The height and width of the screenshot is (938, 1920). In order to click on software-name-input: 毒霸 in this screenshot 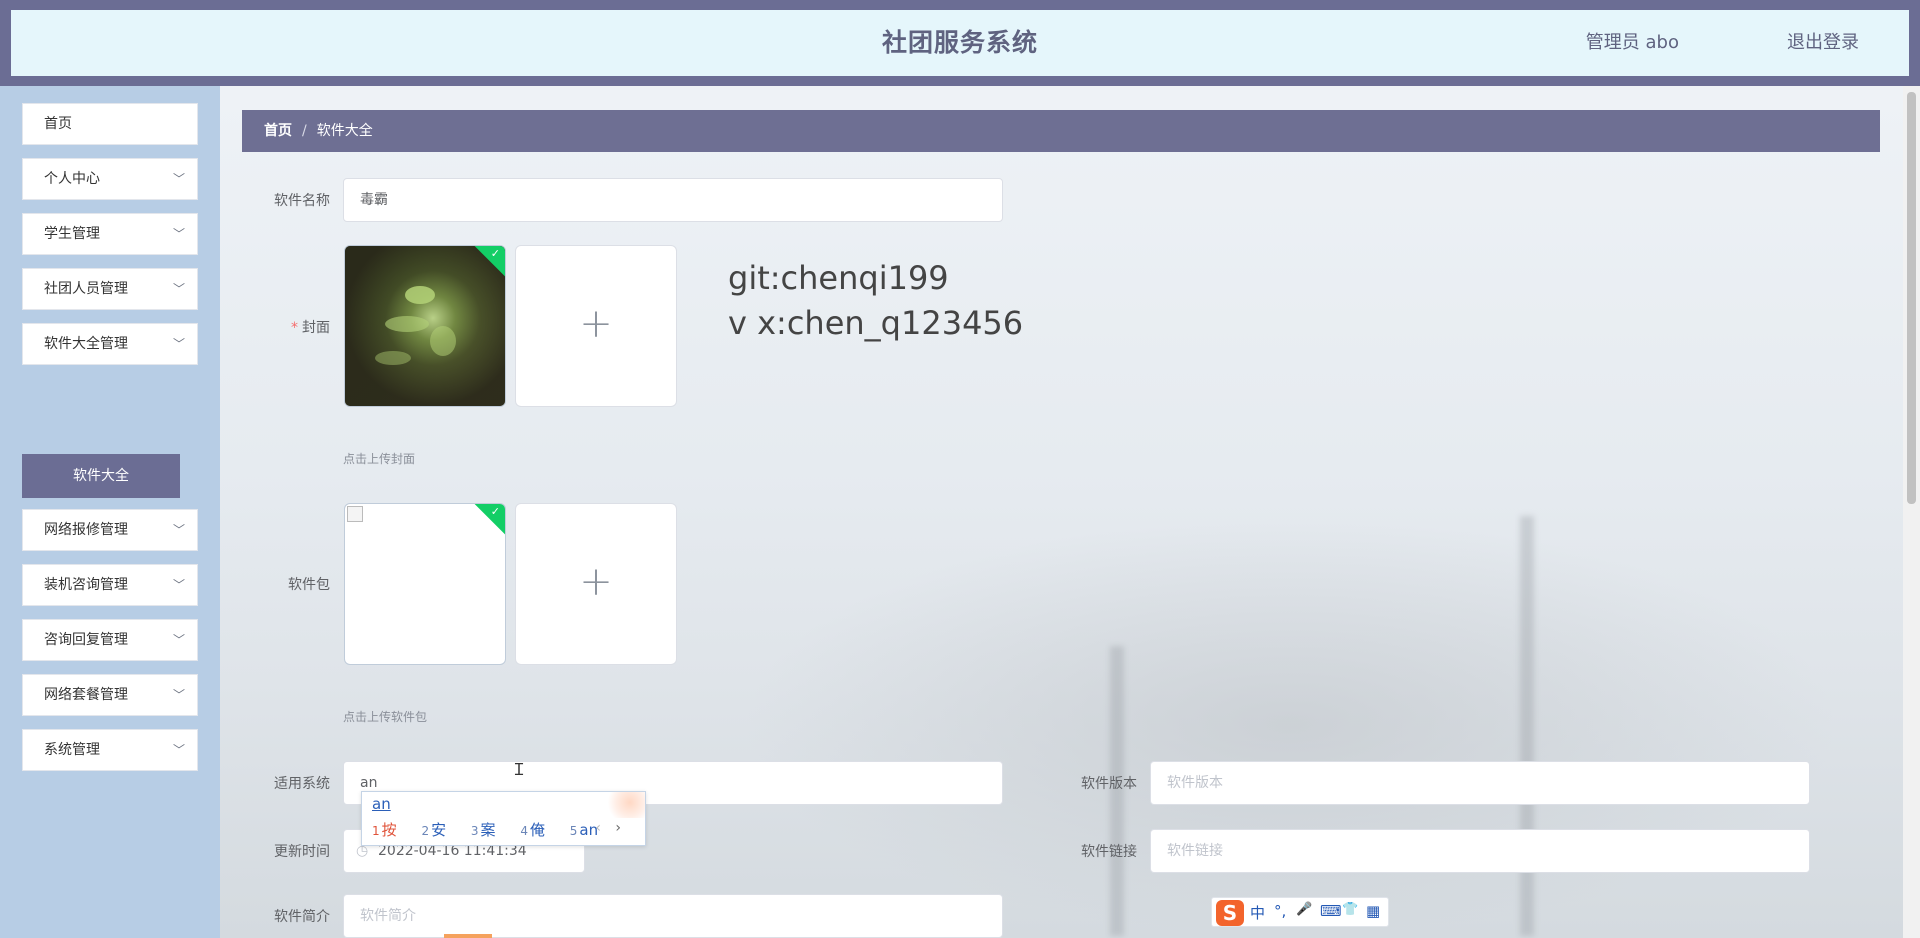, I will do `click(673, 200)`.